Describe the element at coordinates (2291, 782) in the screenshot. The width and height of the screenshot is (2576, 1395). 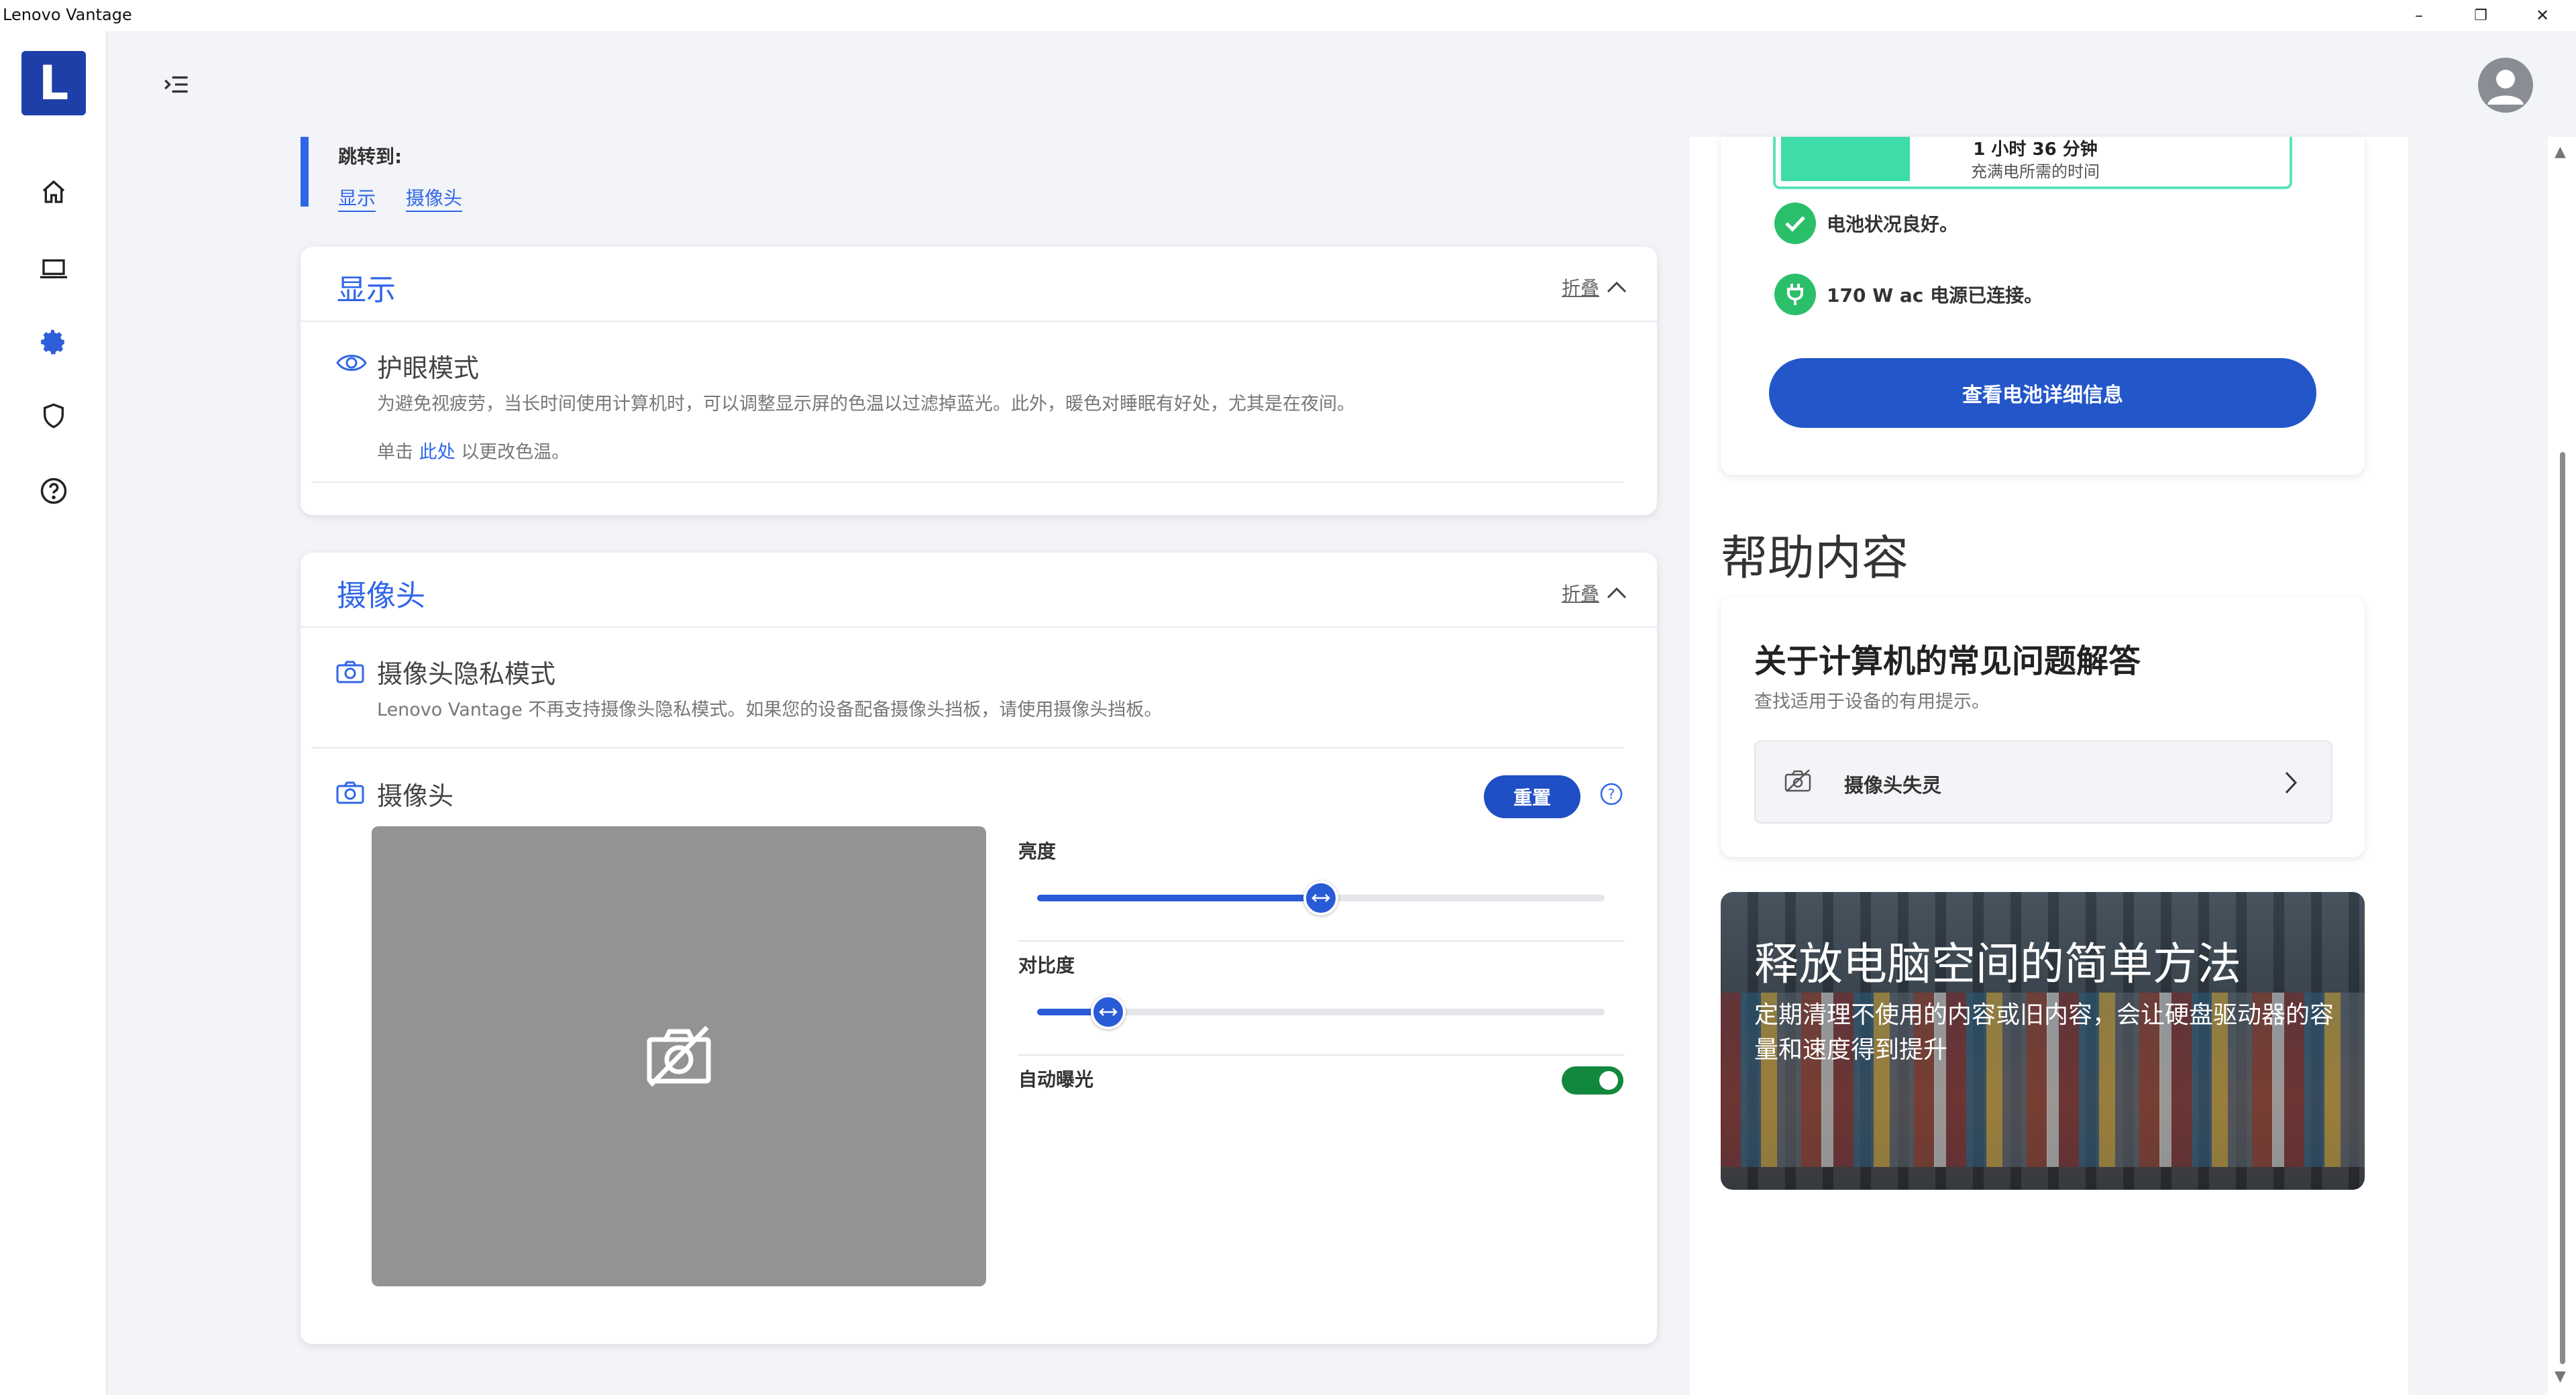
I see `chevron-right-icon` at that location.